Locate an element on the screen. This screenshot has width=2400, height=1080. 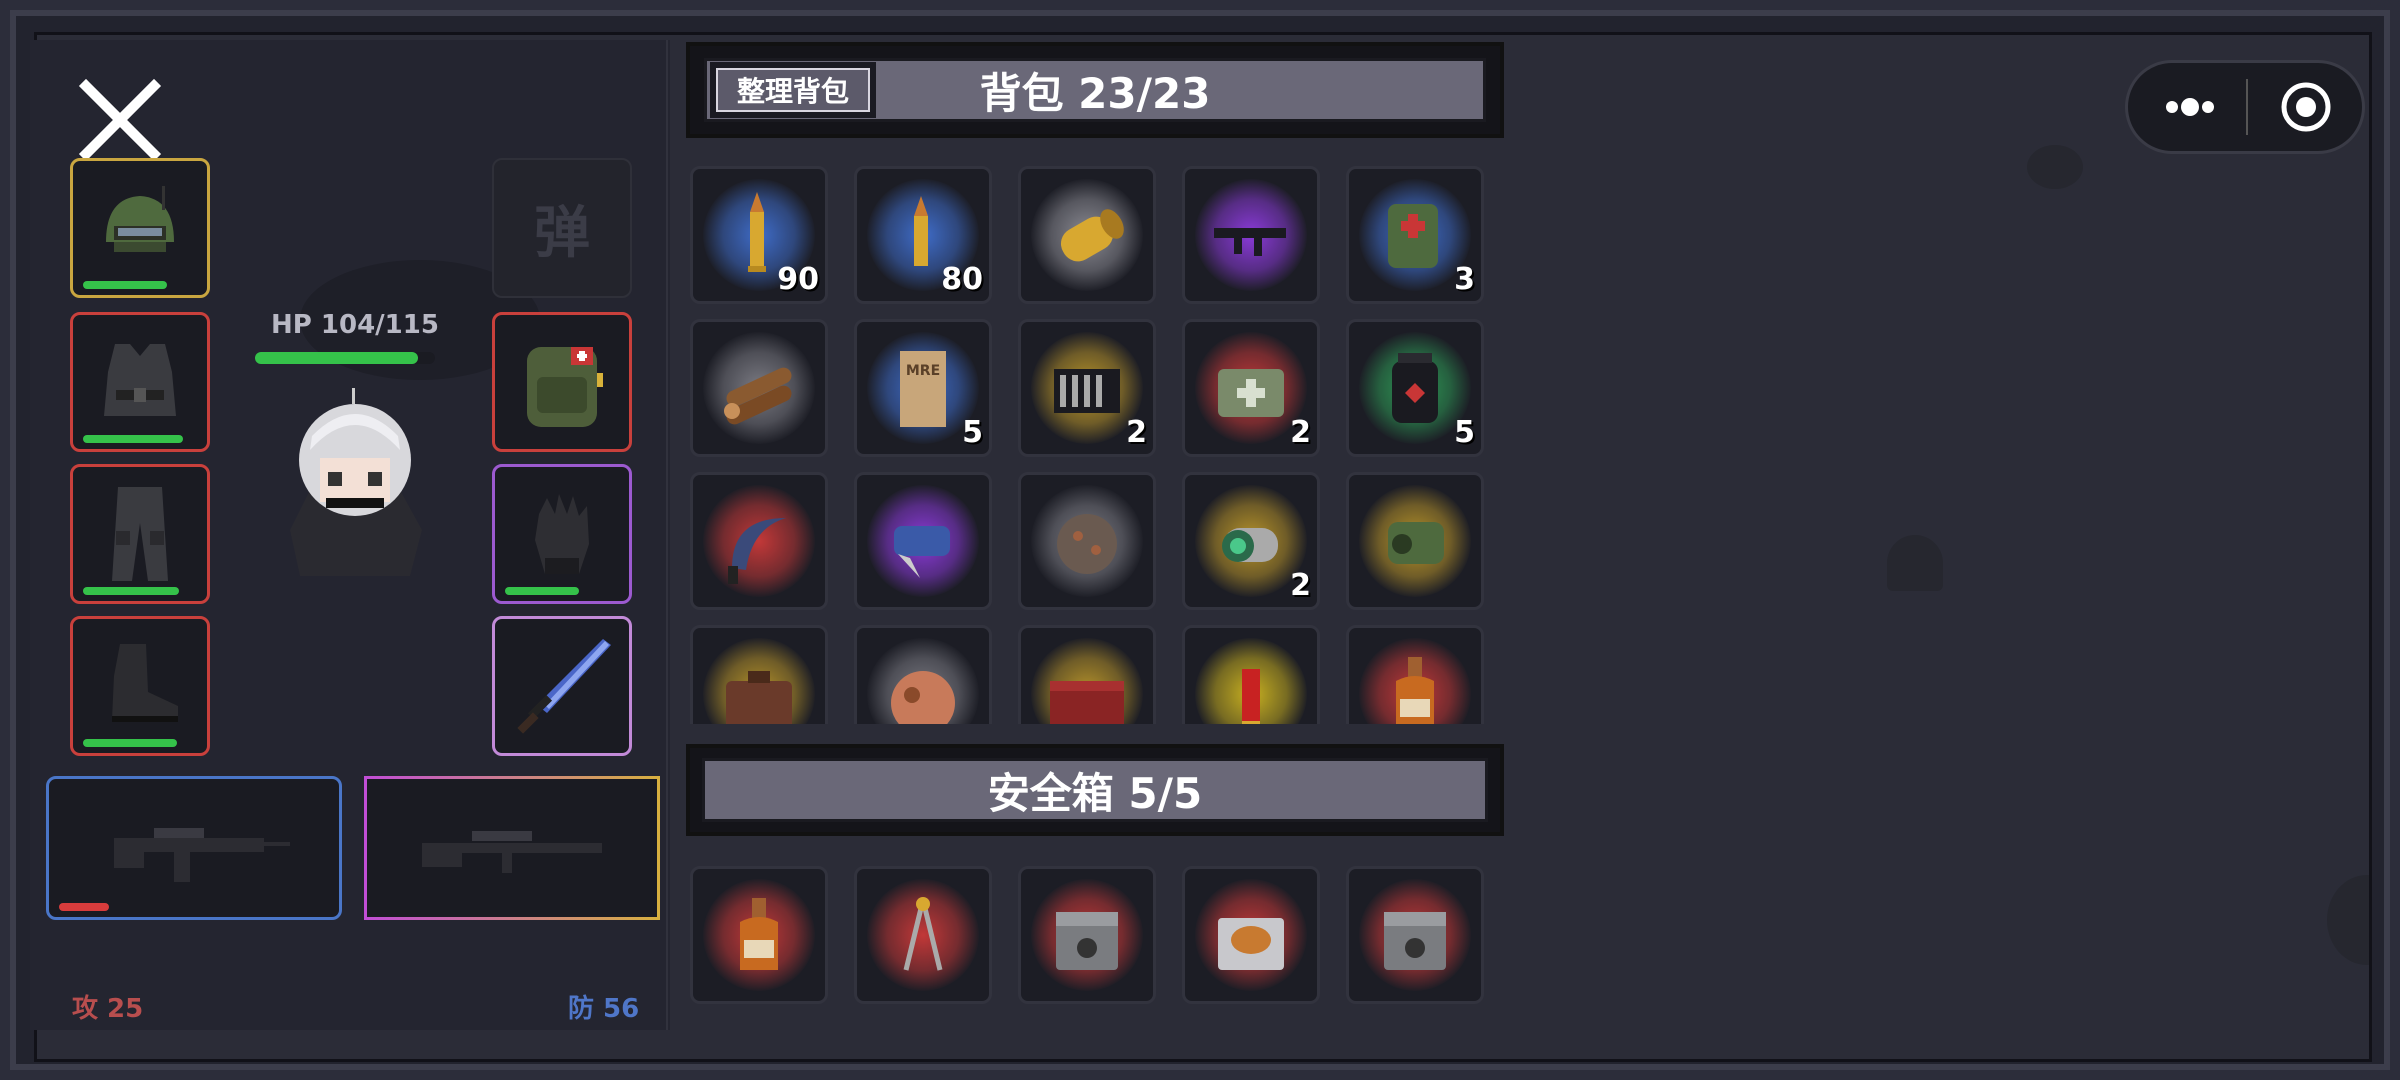
item-count: 3 is located at coordinates (1464, 279).